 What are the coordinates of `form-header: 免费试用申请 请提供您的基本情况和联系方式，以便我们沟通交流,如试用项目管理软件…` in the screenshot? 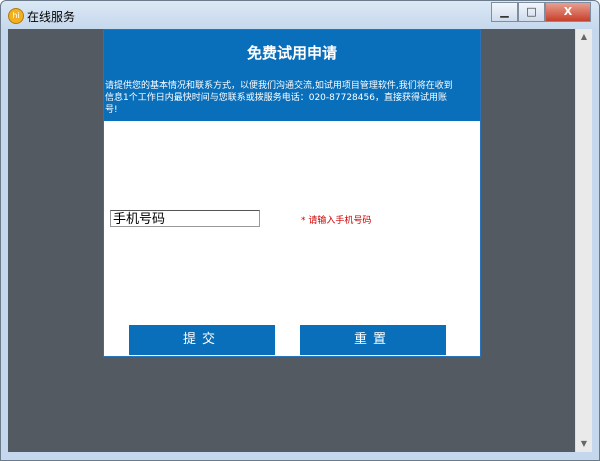 It's located at (292, 75).